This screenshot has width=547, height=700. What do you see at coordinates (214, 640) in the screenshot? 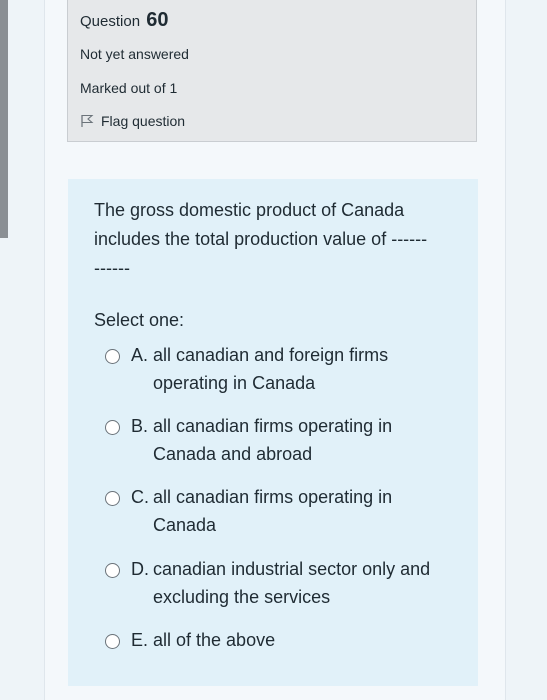
I see `option-text-line: all of the above` at bounding box center [214, 640].